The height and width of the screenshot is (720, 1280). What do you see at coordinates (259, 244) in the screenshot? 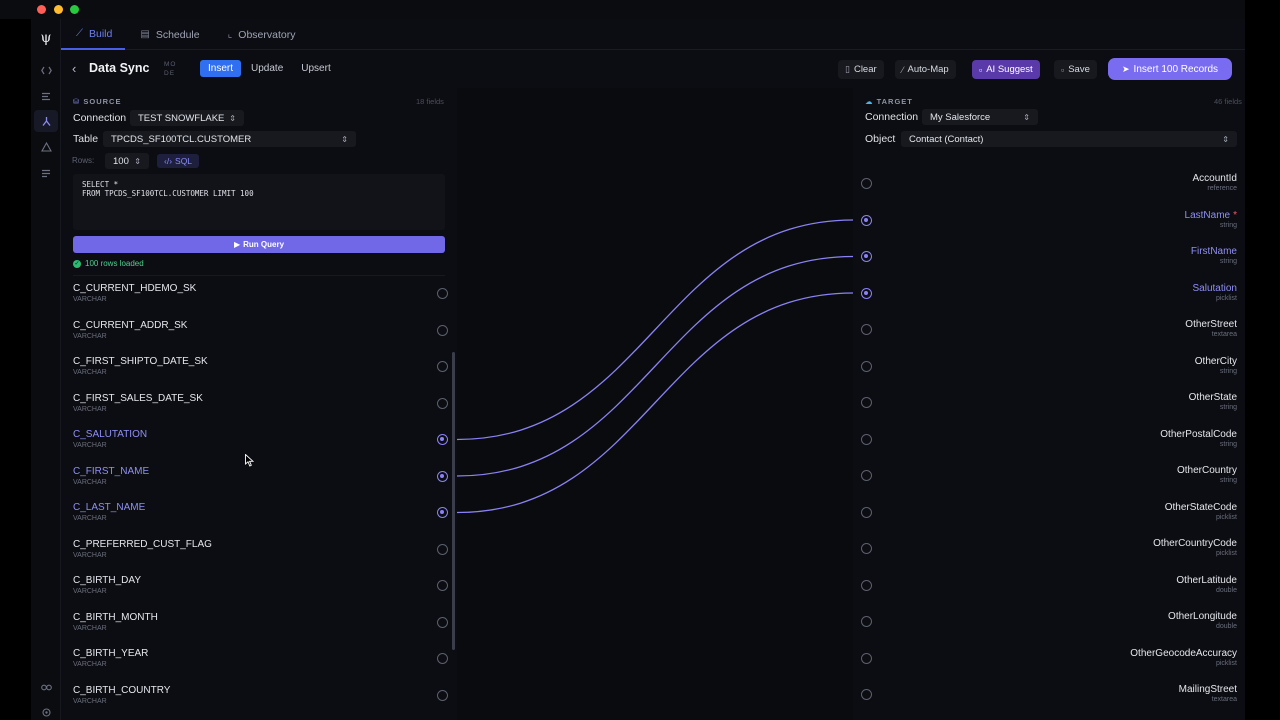
I see `run-query-button: ▶ Run Query` at bounding box center [259, 244].